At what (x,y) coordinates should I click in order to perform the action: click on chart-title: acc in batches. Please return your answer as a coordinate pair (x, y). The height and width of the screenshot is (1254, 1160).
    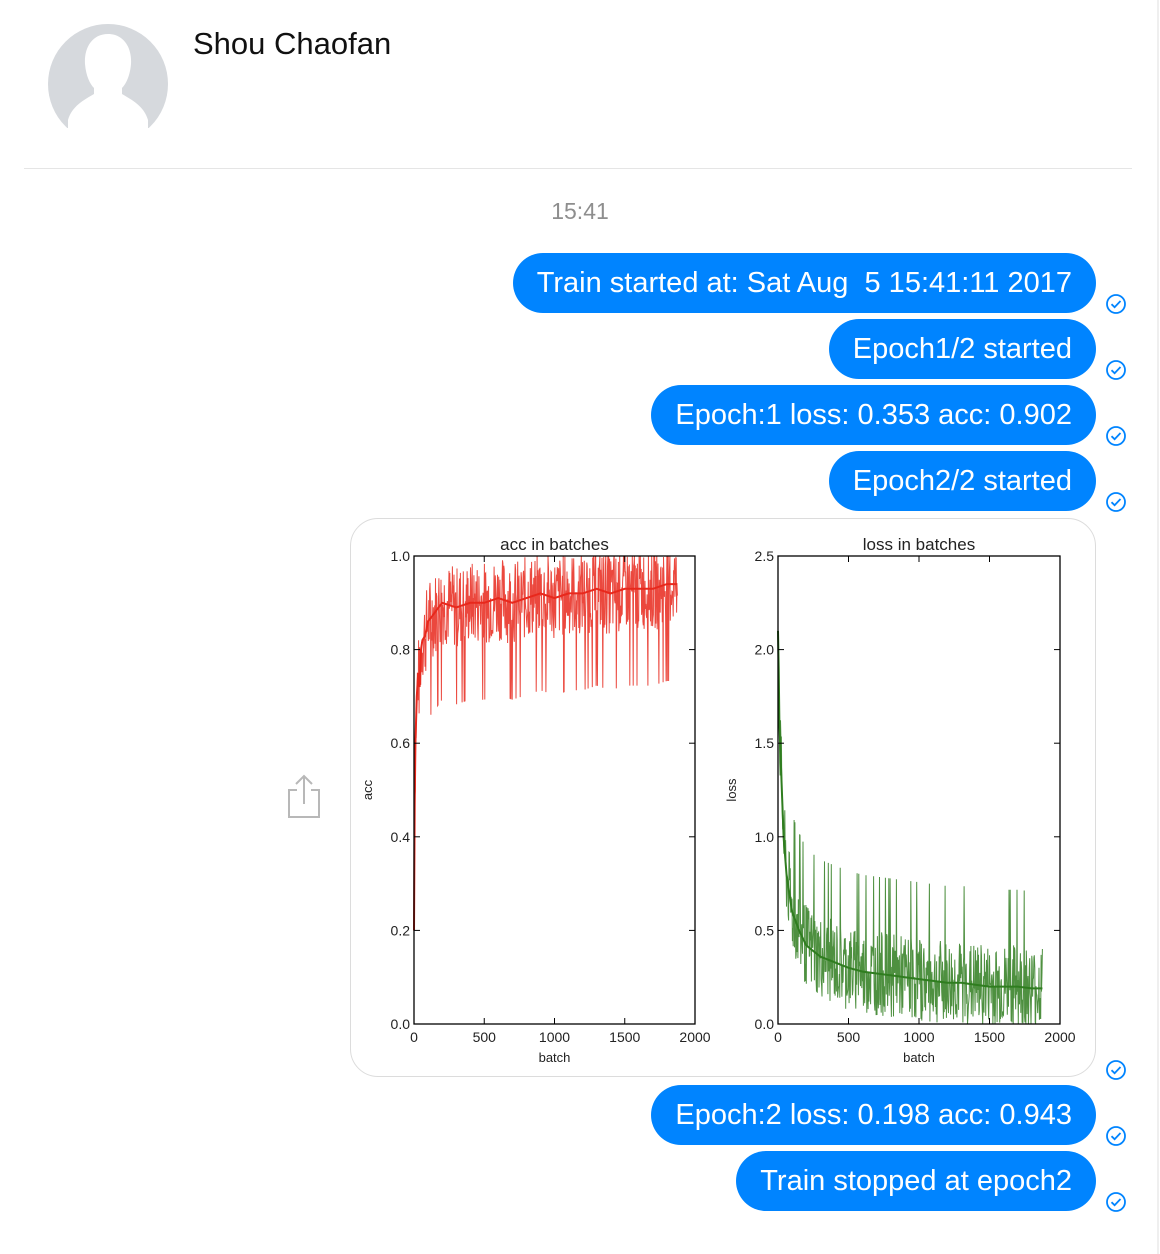
    Looking at the image, I should click on (554, 544).